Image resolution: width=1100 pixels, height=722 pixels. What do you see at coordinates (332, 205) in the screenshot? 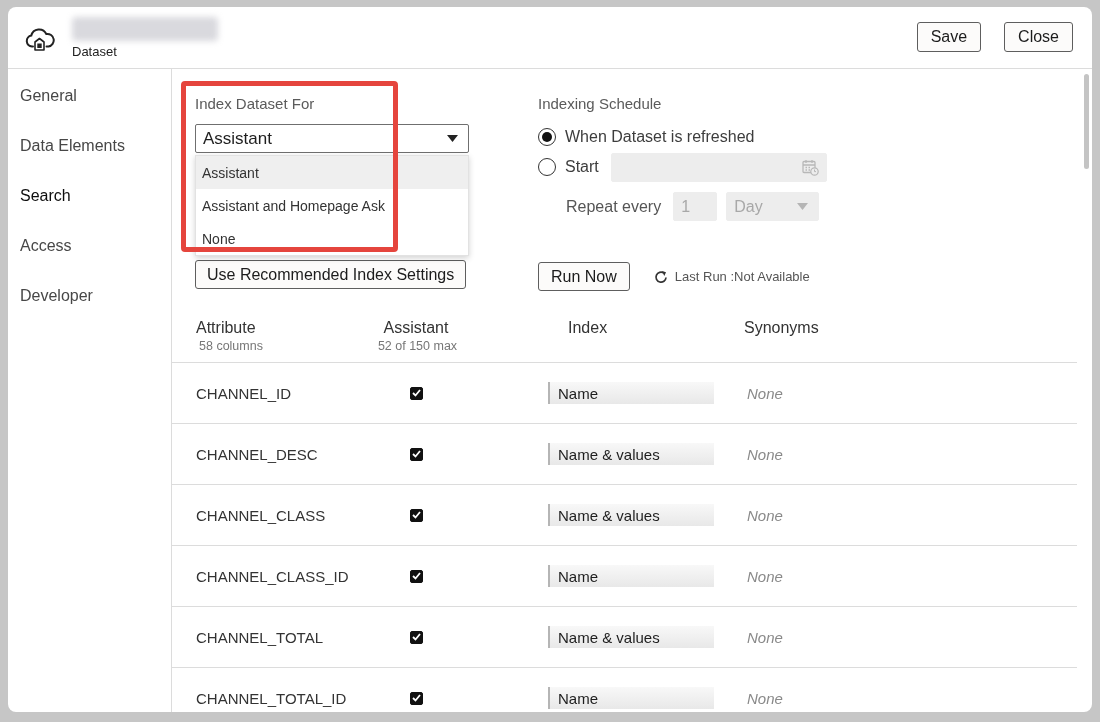
I see `dropdown-option: Assistant and Homepage Ask` at bounding box center [332, 205].